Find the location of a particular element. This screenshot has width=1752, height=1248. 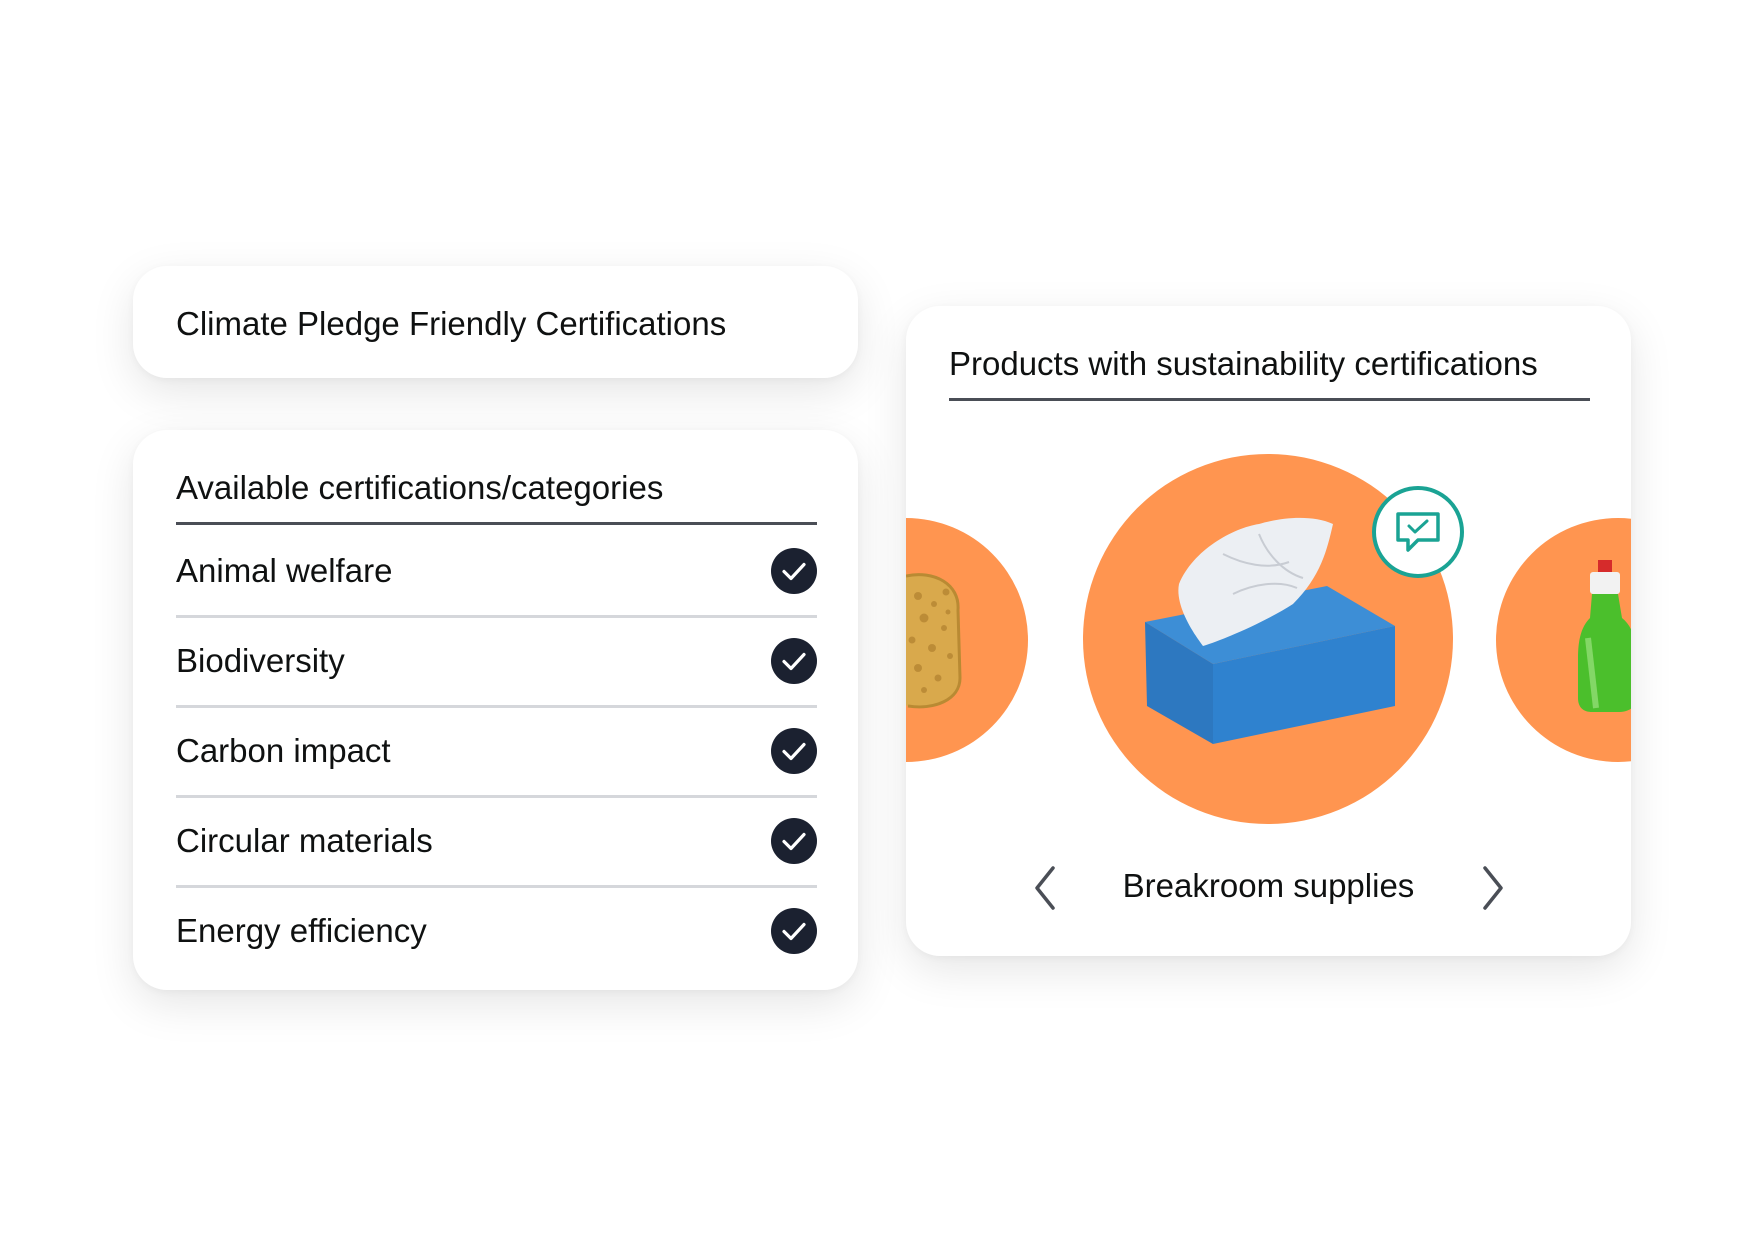

carousel-next-button is located at coordinates (1493, 888).